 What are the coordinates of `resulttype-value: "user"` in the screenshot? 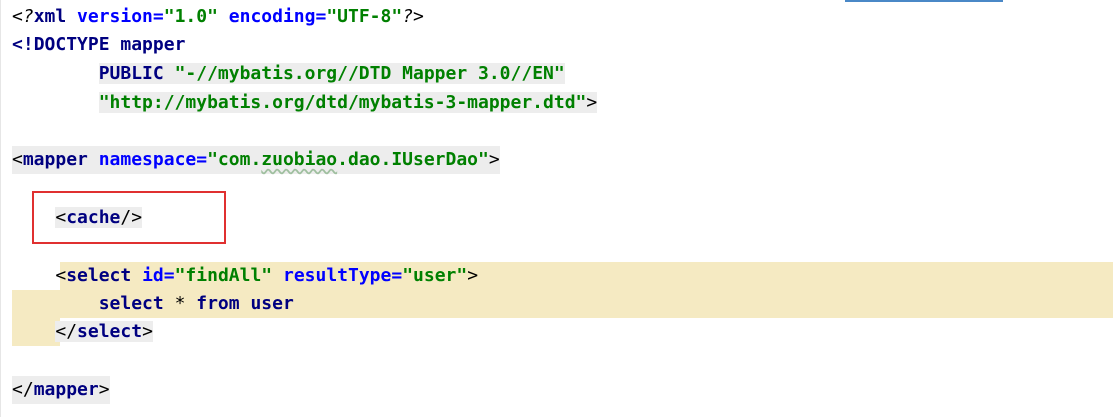 It's located at (435, 275).